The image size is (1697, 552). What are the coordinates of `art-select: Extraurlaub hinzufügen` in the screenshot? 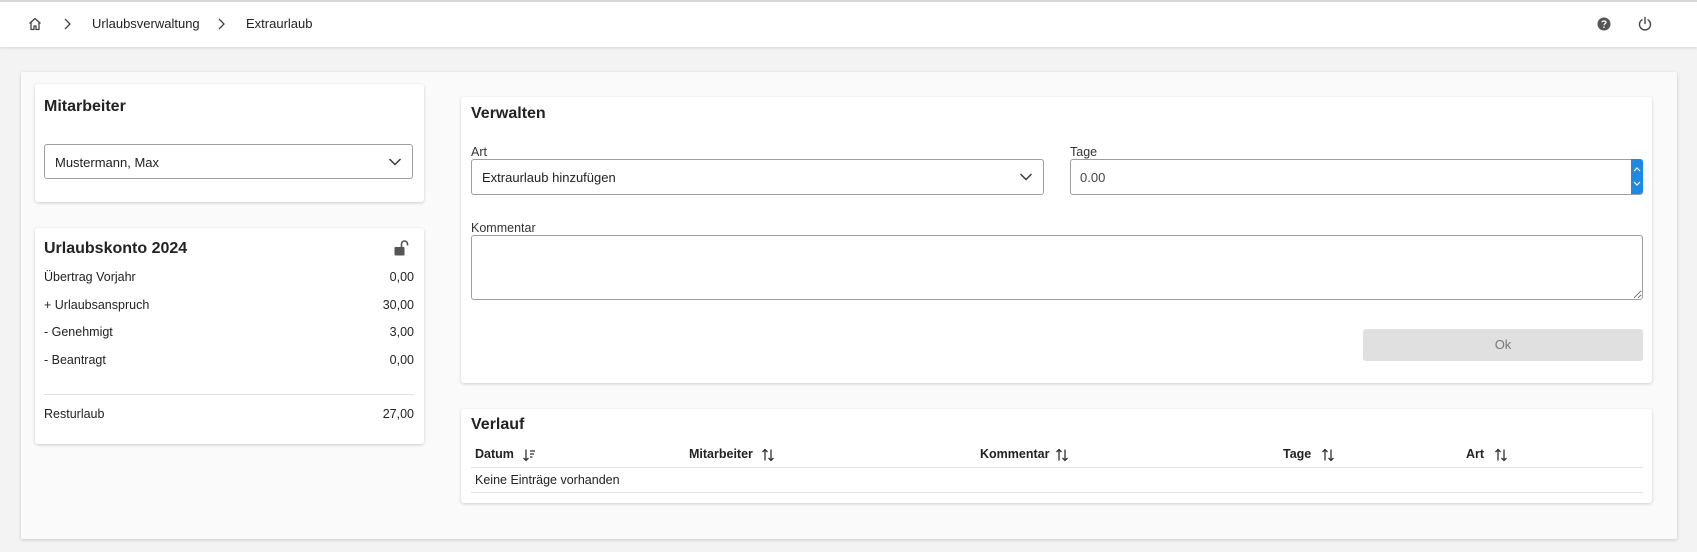 It's located at (757, 177).